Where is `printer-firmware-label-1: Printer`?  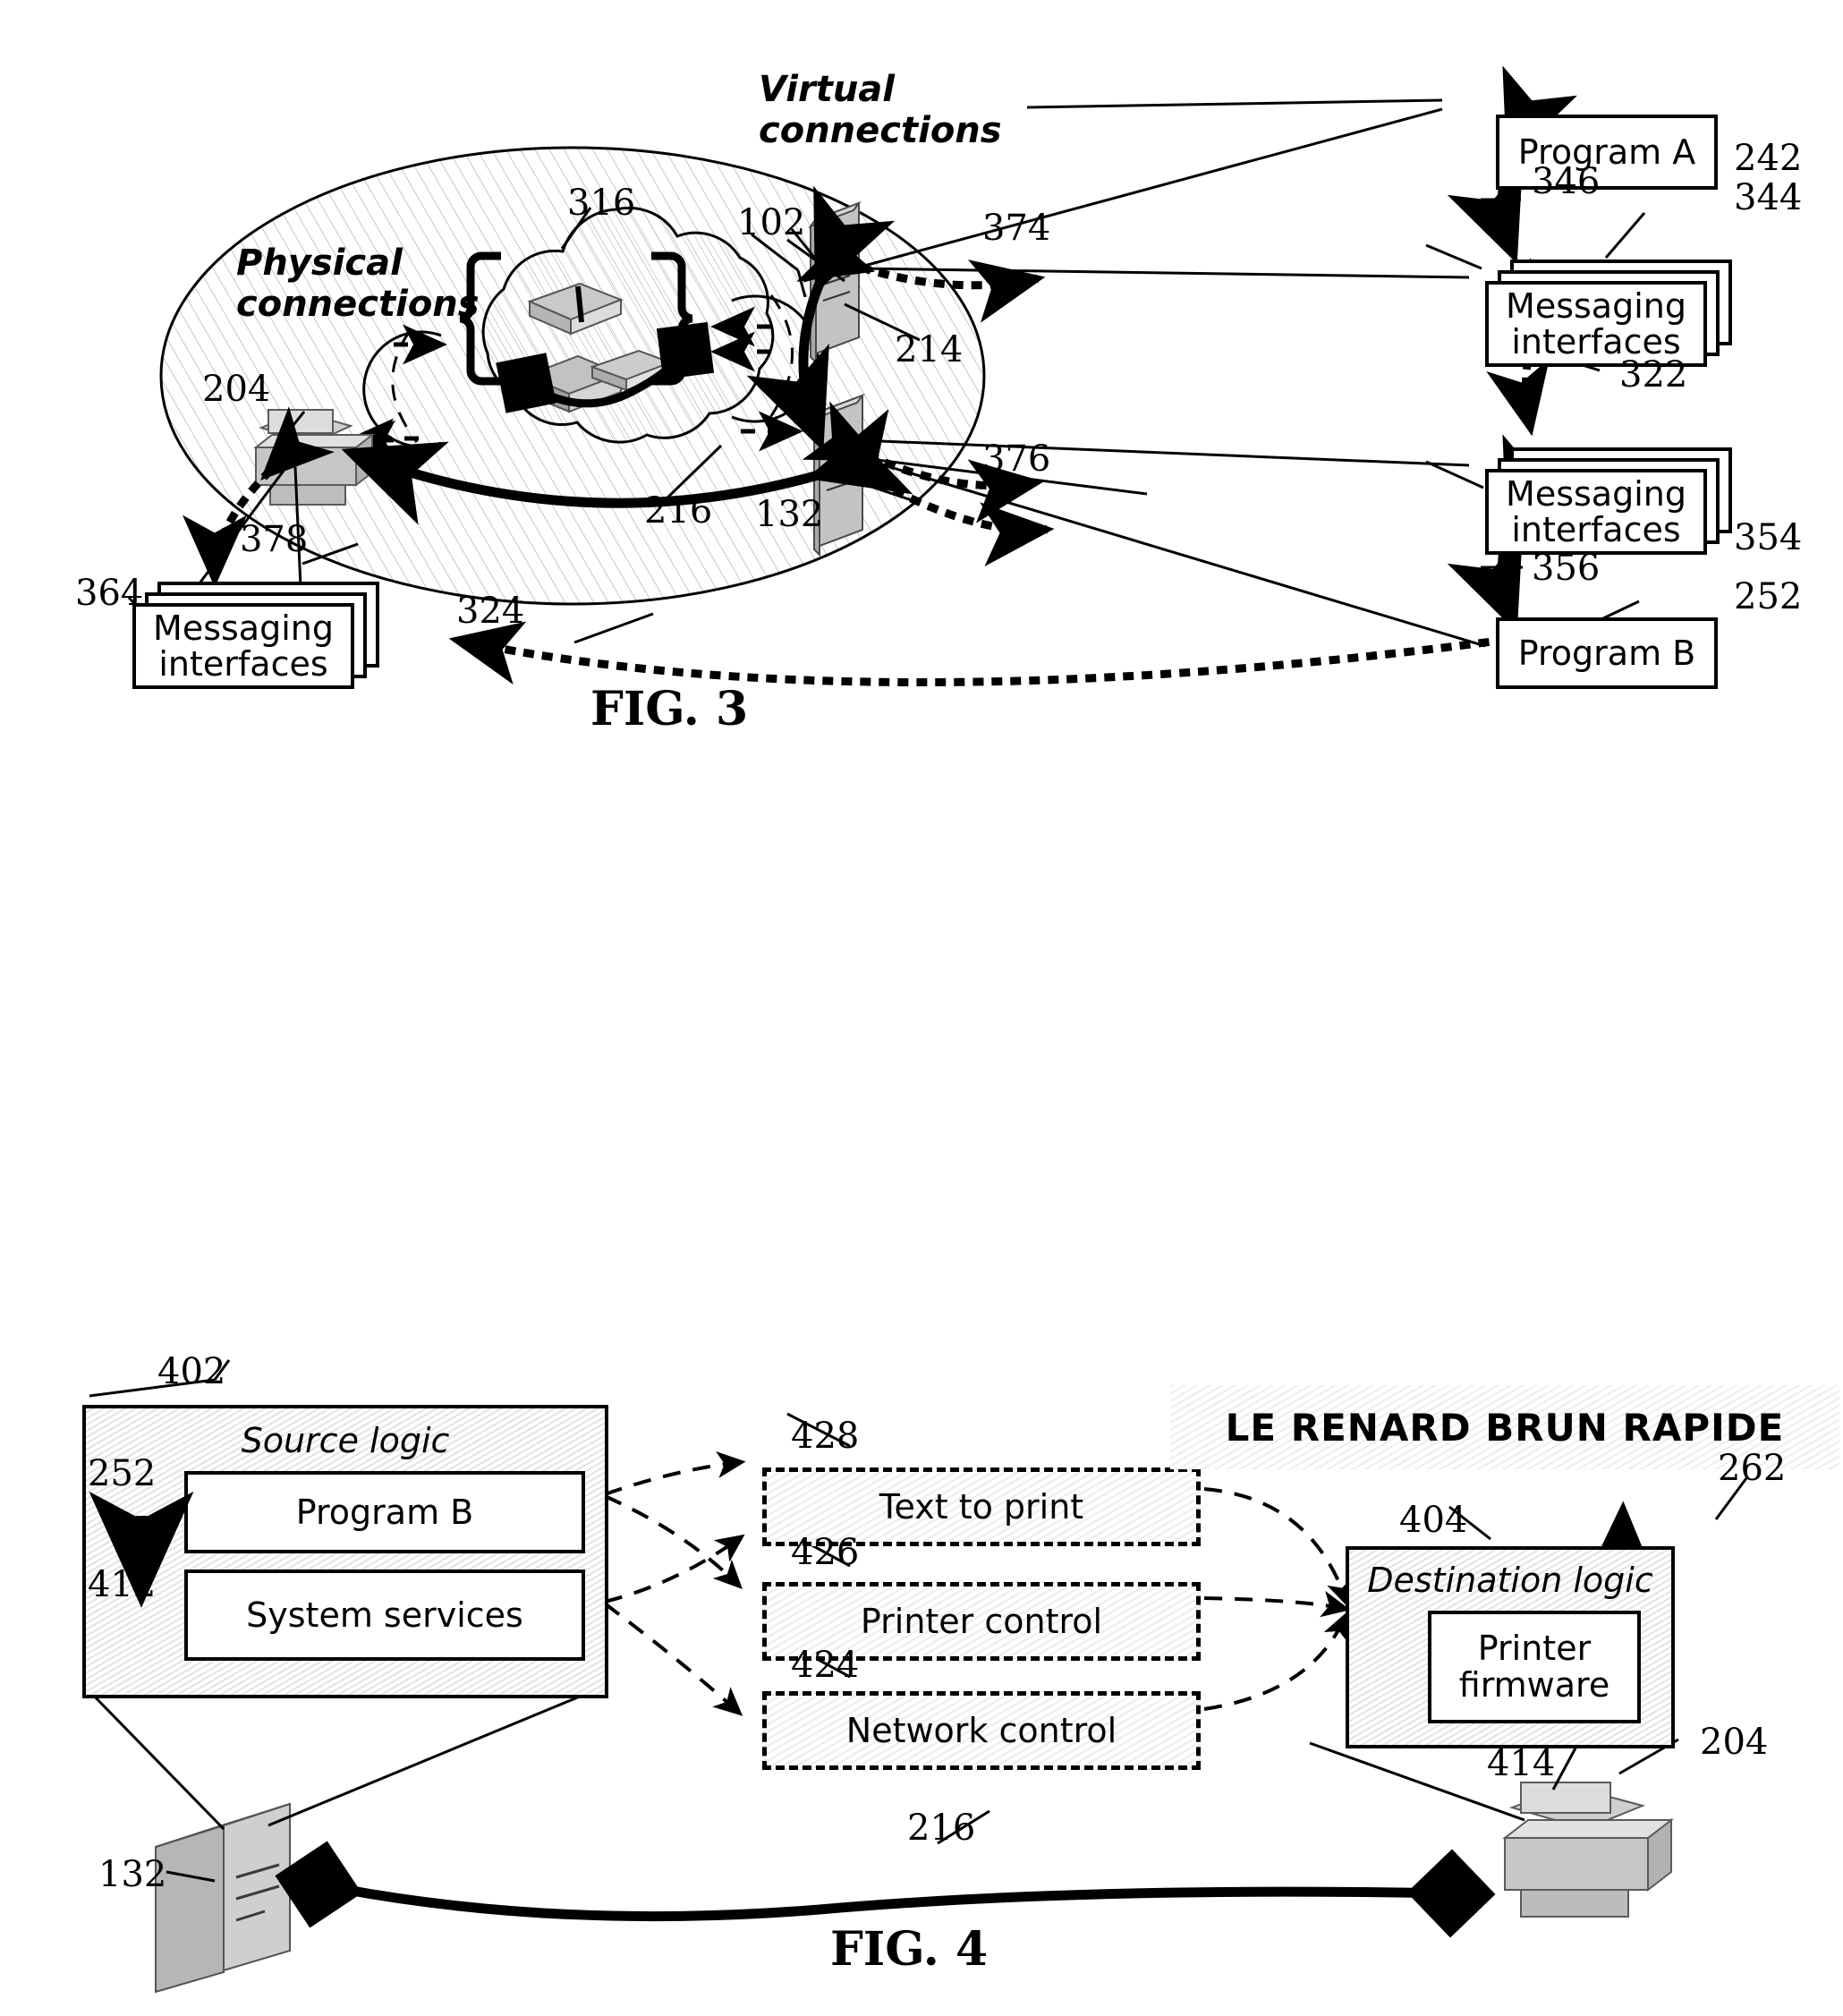 printer-firmware-label-1: Printer is located at coordinates (1535, 1648).